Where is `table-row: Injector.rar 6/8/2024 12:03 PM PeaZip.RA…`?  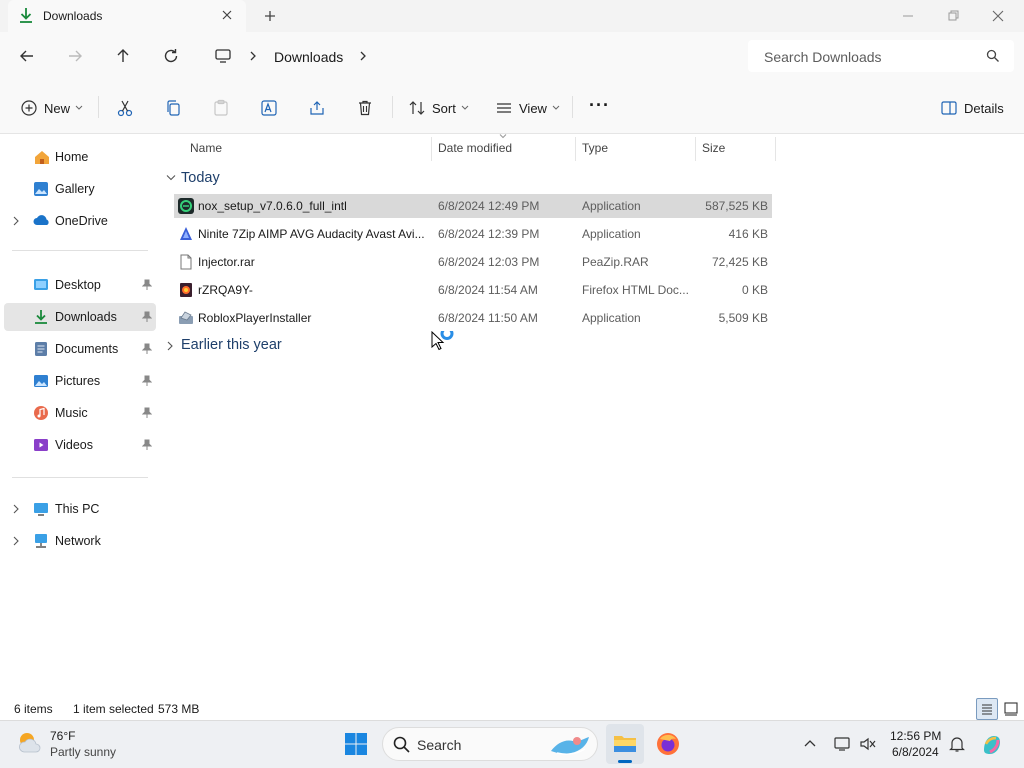
table-row: Injector.rar 6/8/2024 12:03 PM PeaZip.RA… is located at coordinates (473, 262).